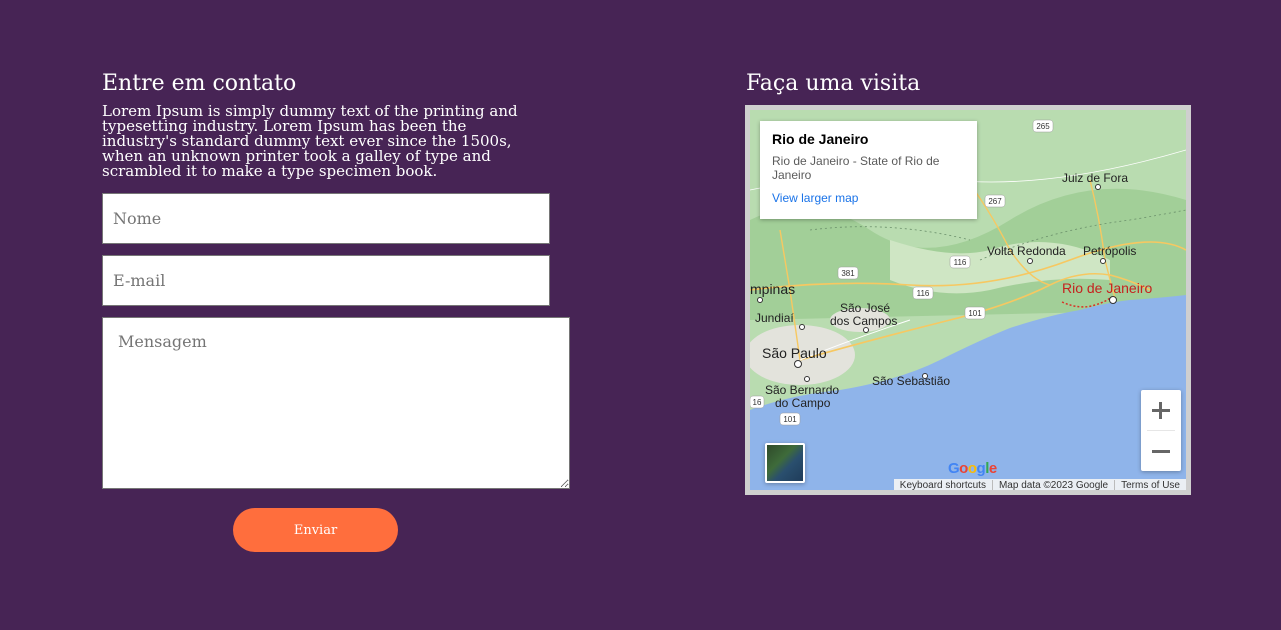 This screenshot has height=630, width=1281. I want to click on road-shield: 381, so click(848, 273).